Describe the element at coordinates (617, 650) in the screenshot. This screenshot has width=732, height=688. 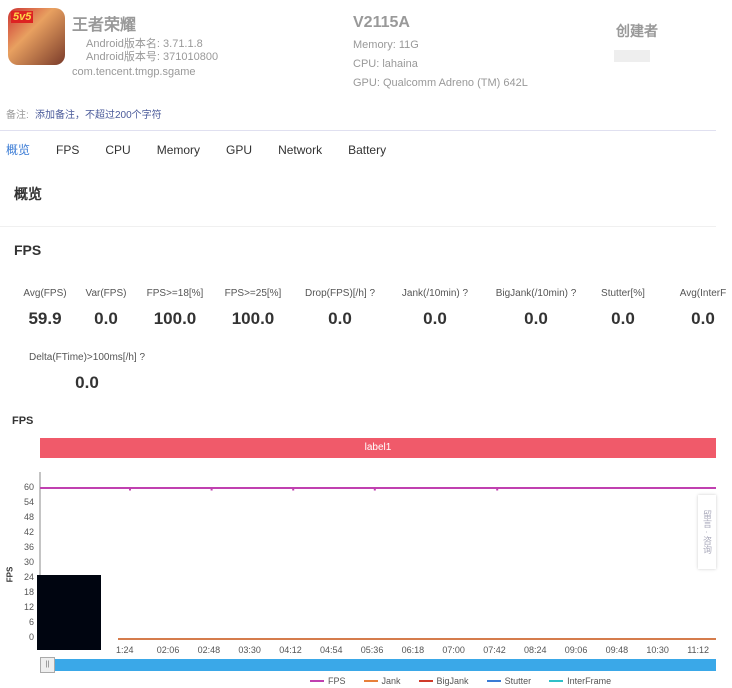
I see `x-tick-label: 09:48` at that location.